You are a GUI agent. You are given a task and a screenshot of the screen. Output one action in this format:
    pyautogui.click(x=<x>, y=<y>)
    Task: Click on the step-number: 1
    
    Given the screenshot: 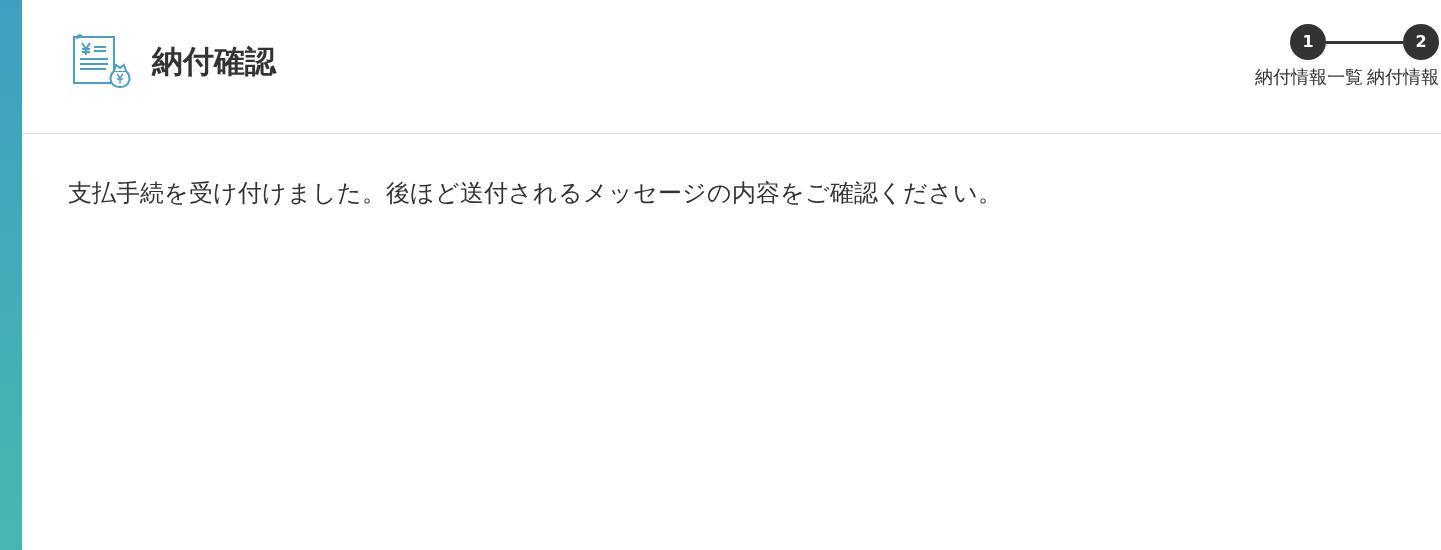 What is the action you would take?
    pyautogui.click(x=1308, y=42)
    